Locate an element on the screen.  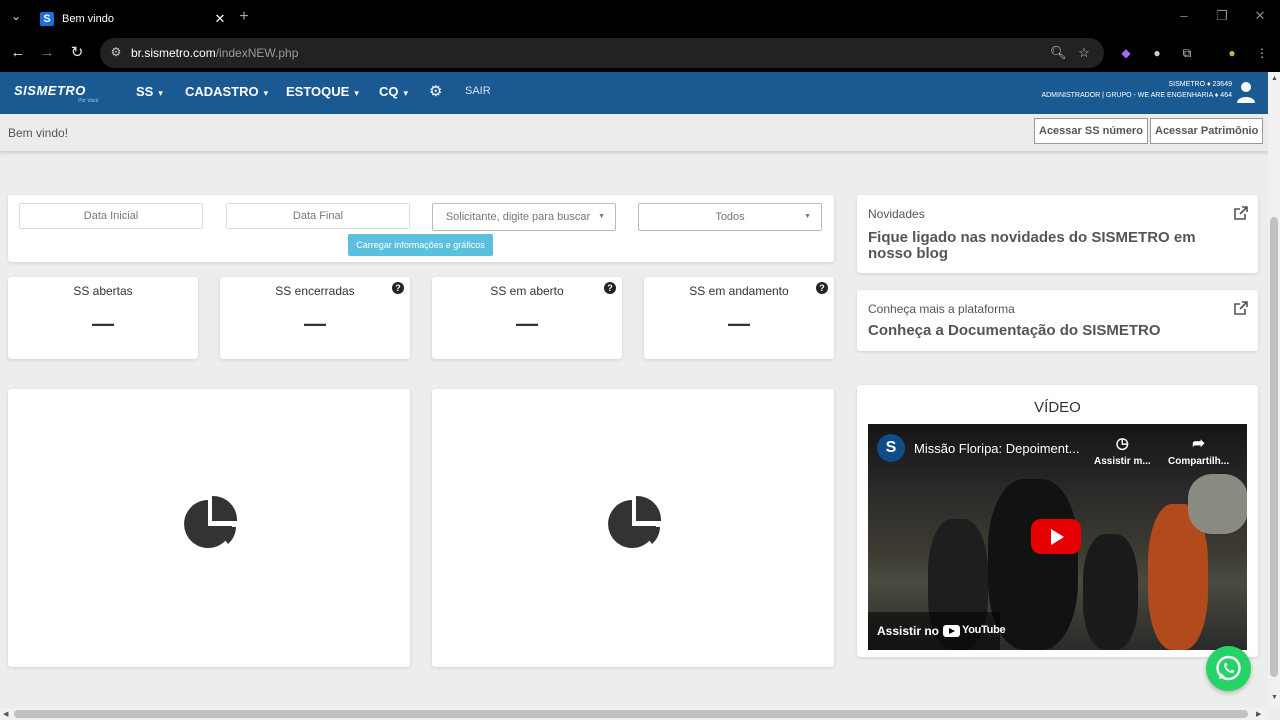
pie-chart-icon is located at coordinates (635, 521).